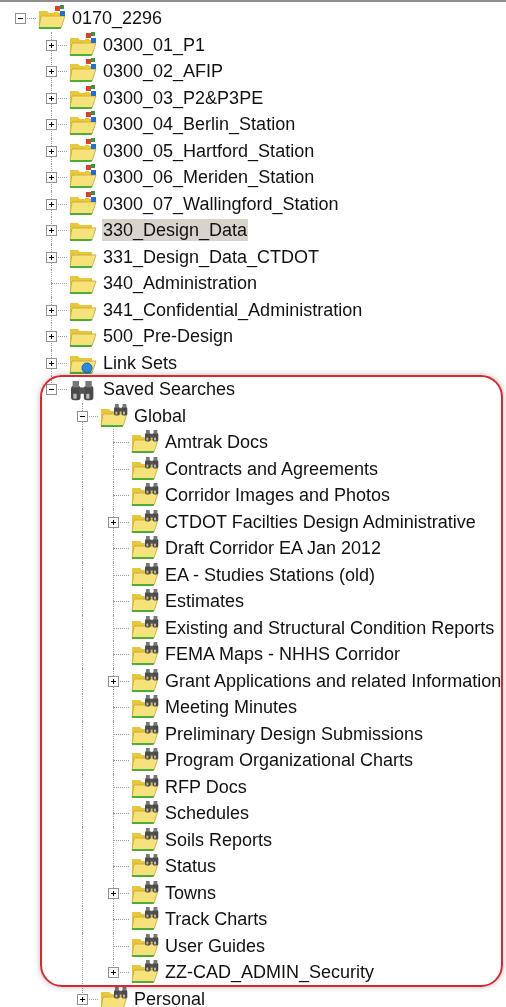 The image size is (506, 1007). I want to click on tree-item-label: Amtrak Docs, so click(217, 442).